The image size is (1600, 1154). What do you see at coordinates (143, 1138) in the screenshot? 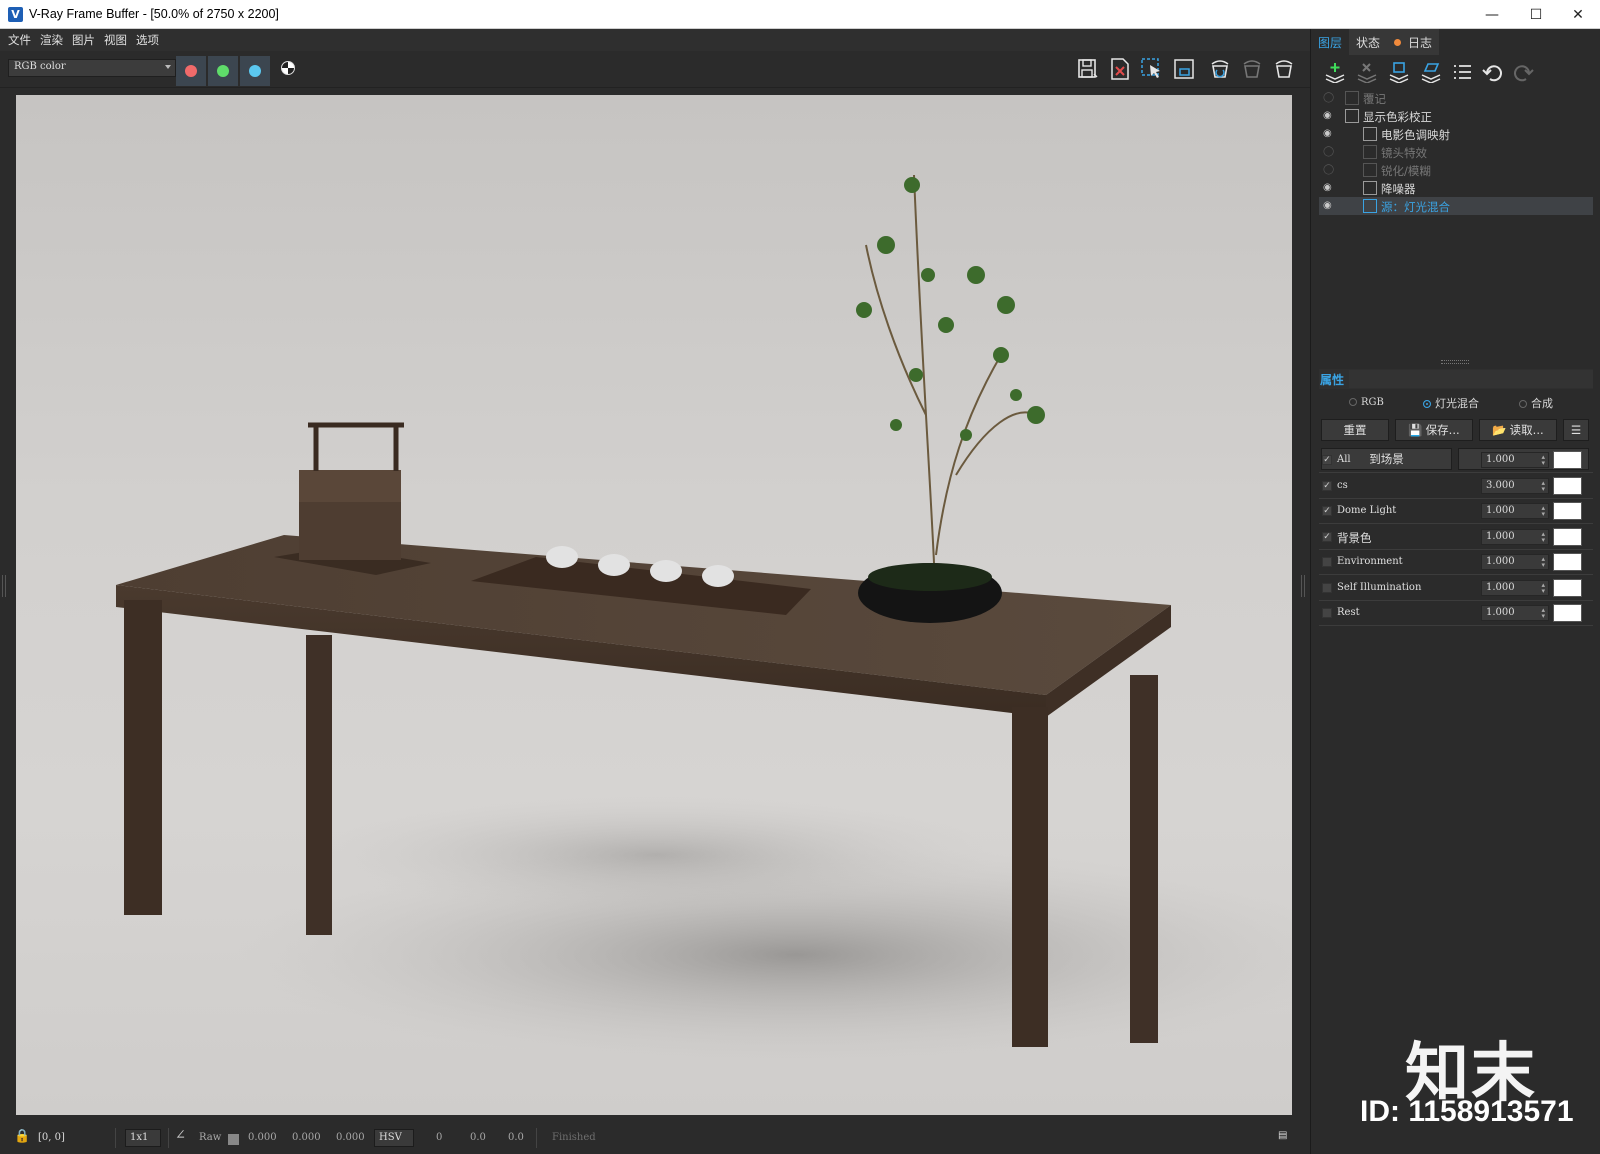
I see `zoom-select: 1x1` at bounding box center [143, 1138].